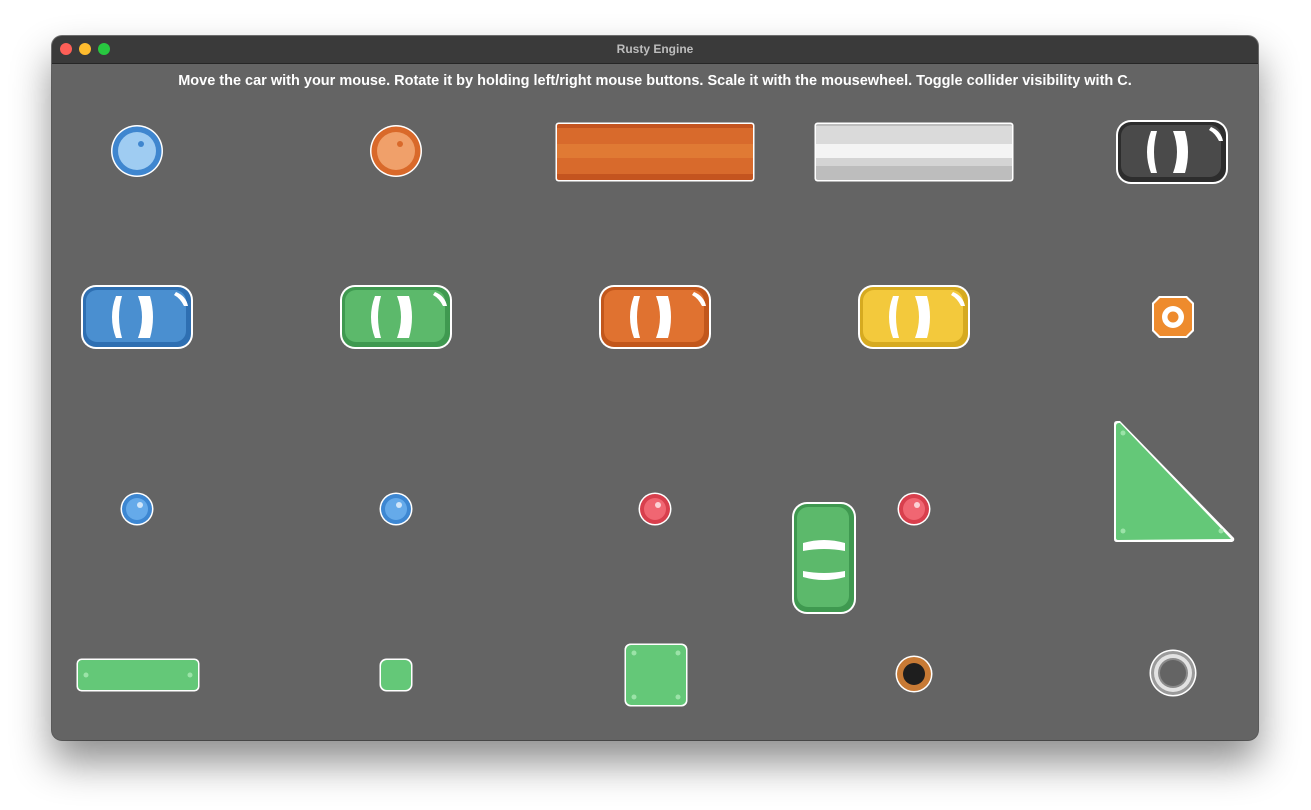 The height and width of the screenshot is (810, 1311). What do you see at coordinates (914, 674) in the screenshot?
I see `hole-black-icon` at bounding box center [914, 674].